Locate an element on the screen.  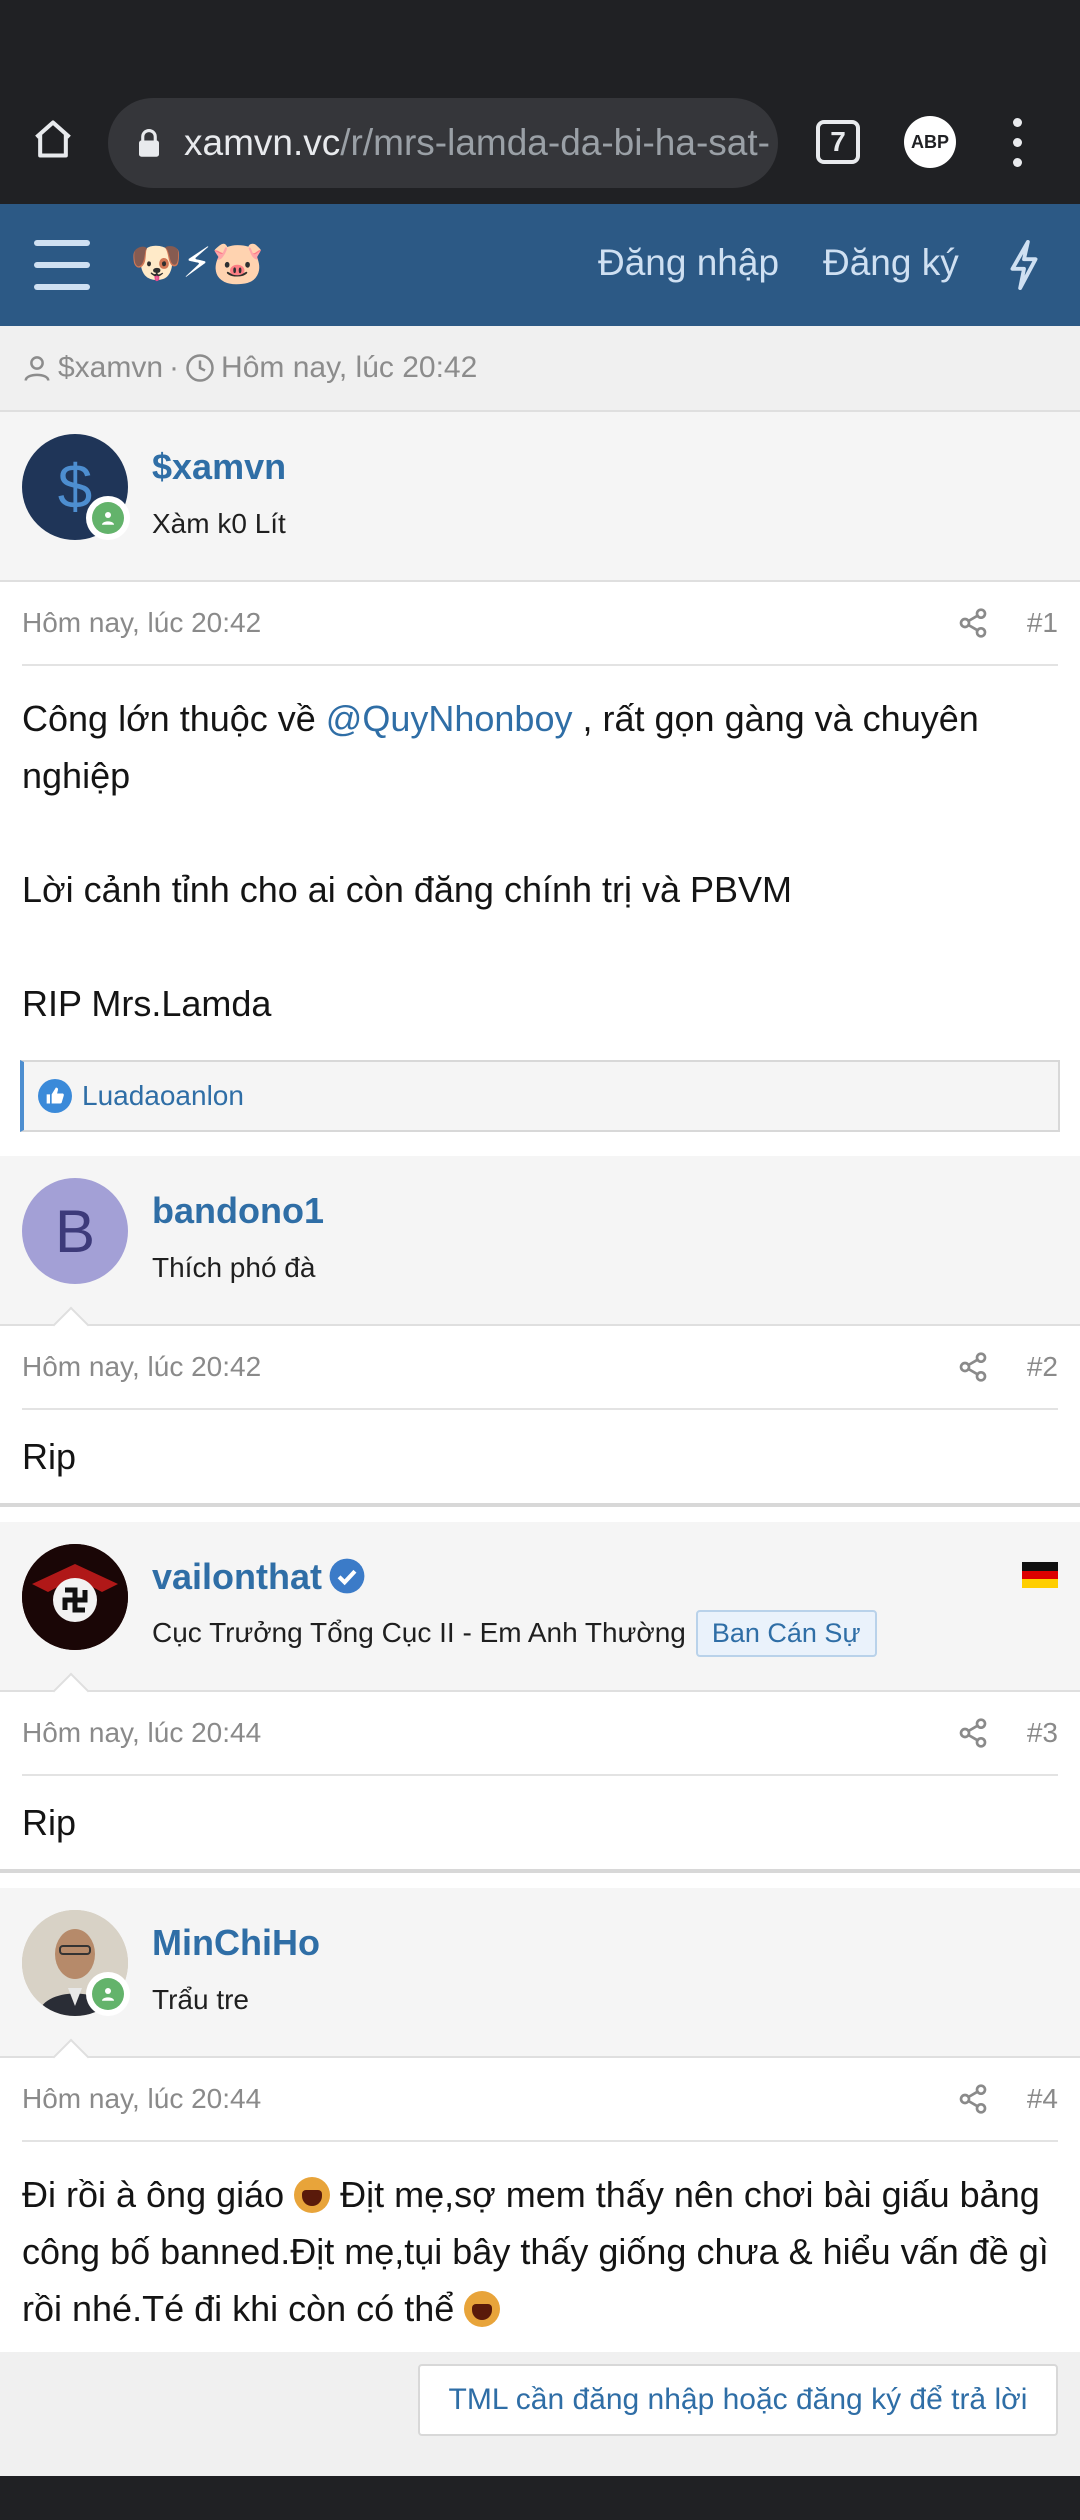
abp-label: ABP is located at coordinates (929, 141).